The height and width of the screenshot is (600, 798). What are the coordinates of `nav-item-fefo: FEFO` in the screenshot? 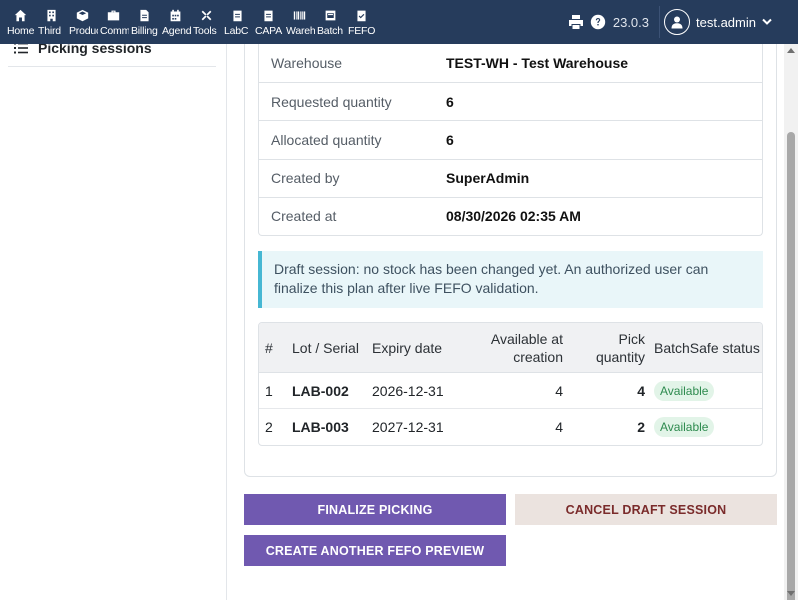 It's located at (361, 22).